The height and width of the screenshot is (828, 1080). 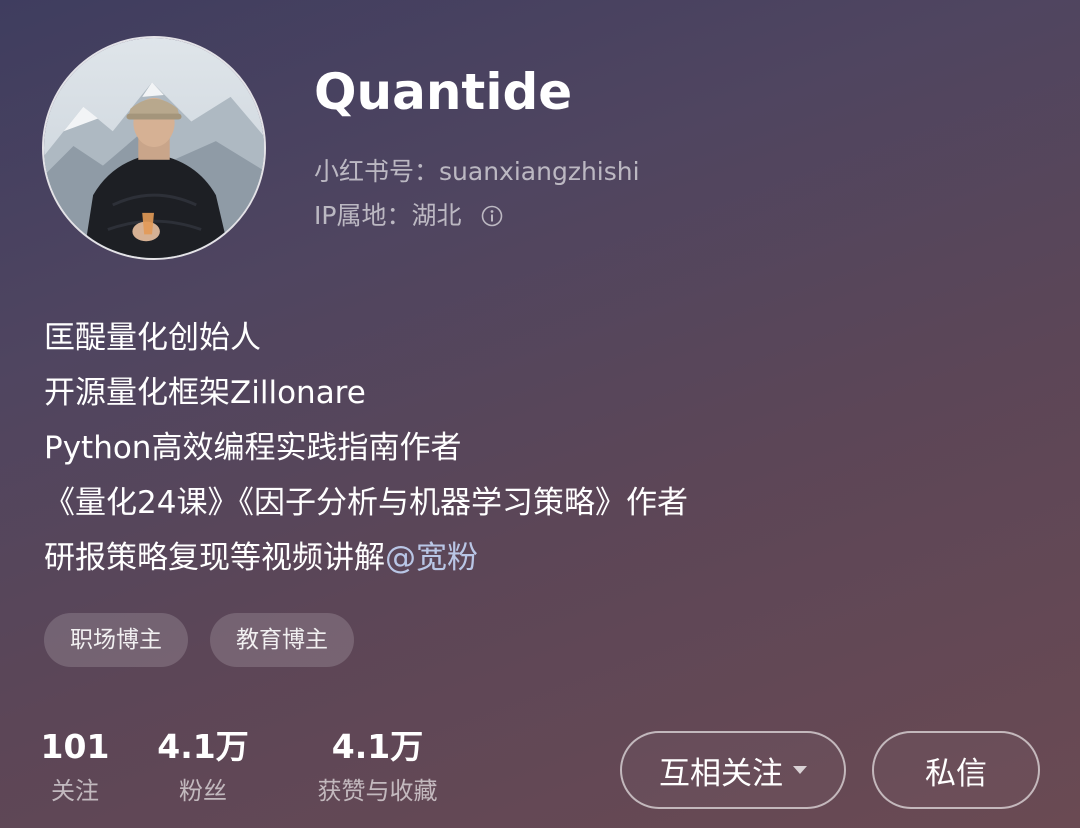 I want to click on fans-label: 粉丝, so click(x=203, y=791).